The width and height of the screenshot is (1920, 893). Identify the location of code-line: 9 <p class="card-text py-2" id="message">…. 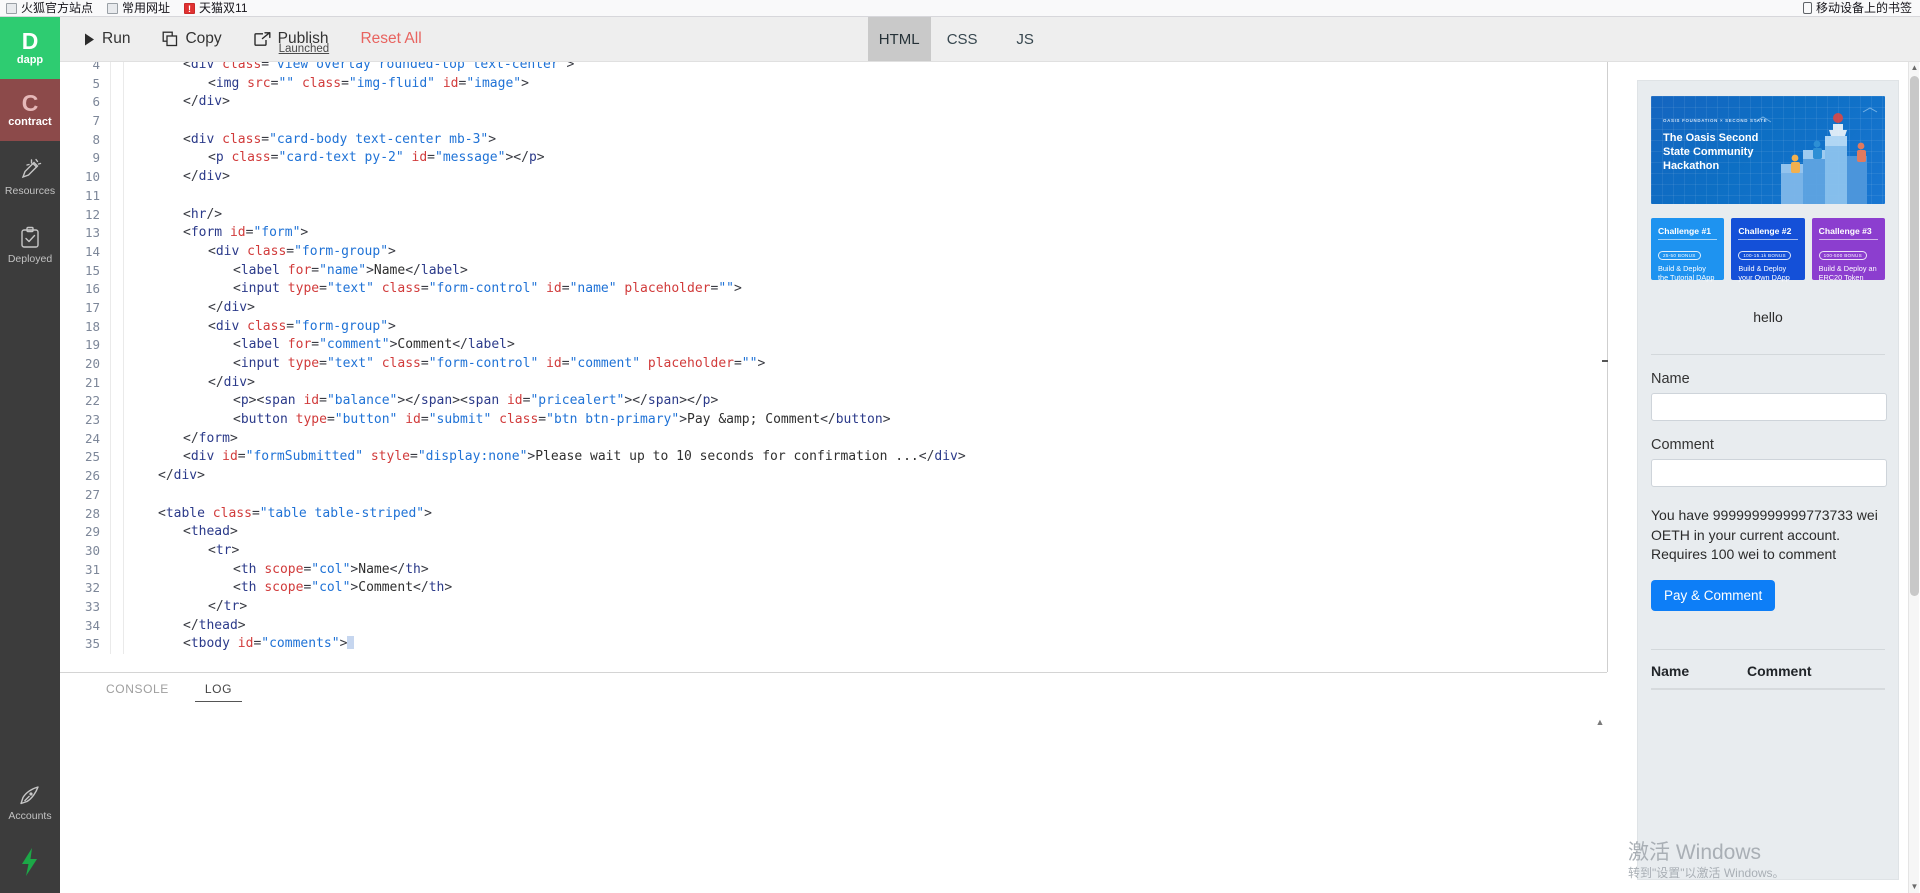
(833, 159).